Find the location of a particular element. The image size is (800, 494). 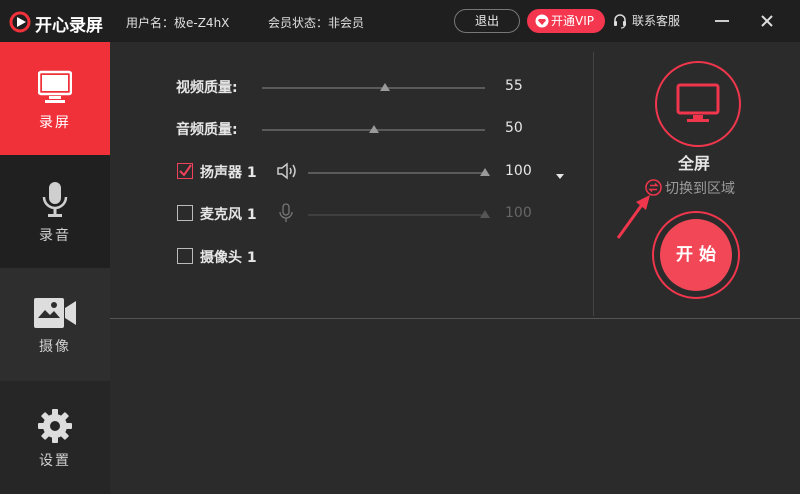

microphone-label: 麦克风 1 is located at coordinates (228, 215).